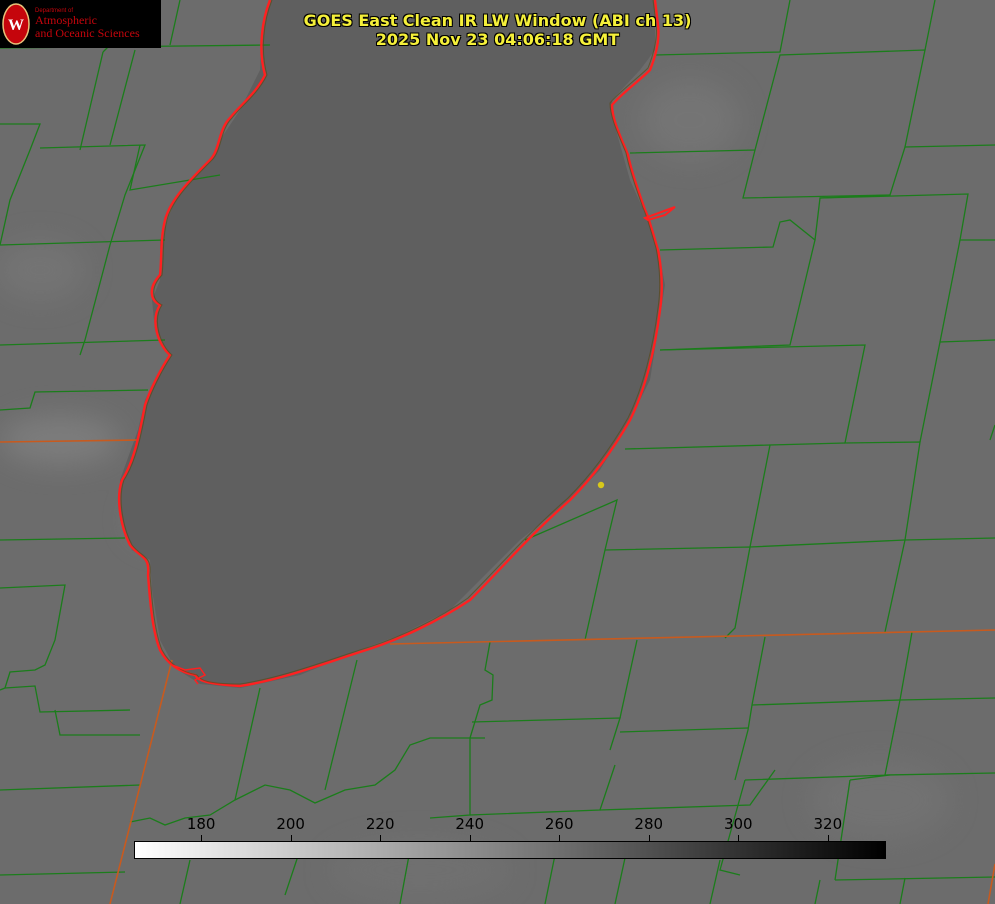  What do you see at coordinates (290, 824) in the screenshot?
I see `colorbar-tick-label: 200` at bounding box center [290, 824].